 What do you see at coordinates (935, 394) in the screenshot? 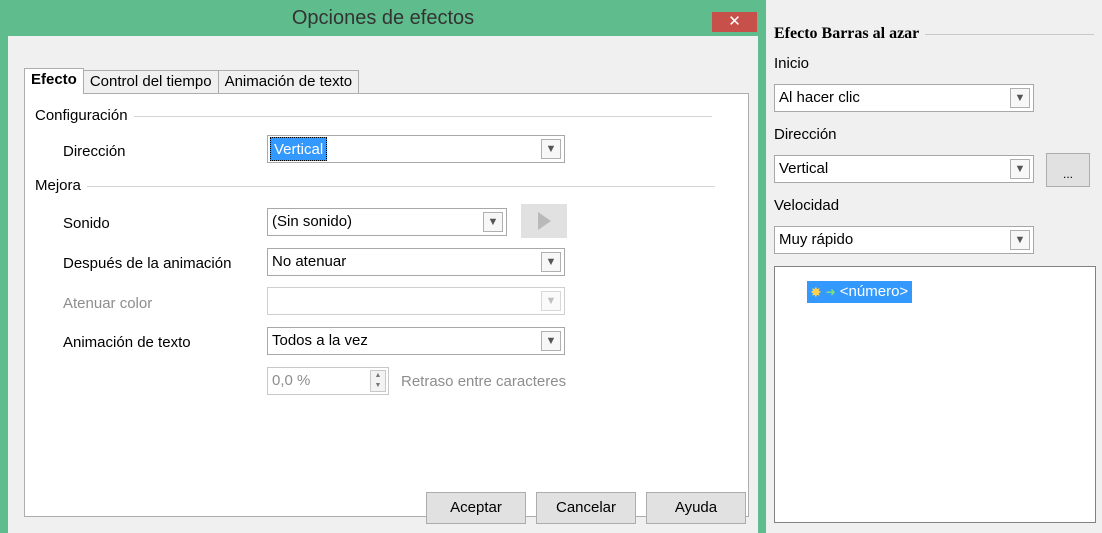
I see `animation-list: ✸ ➜ <número>` at bounding box center [935, 394].